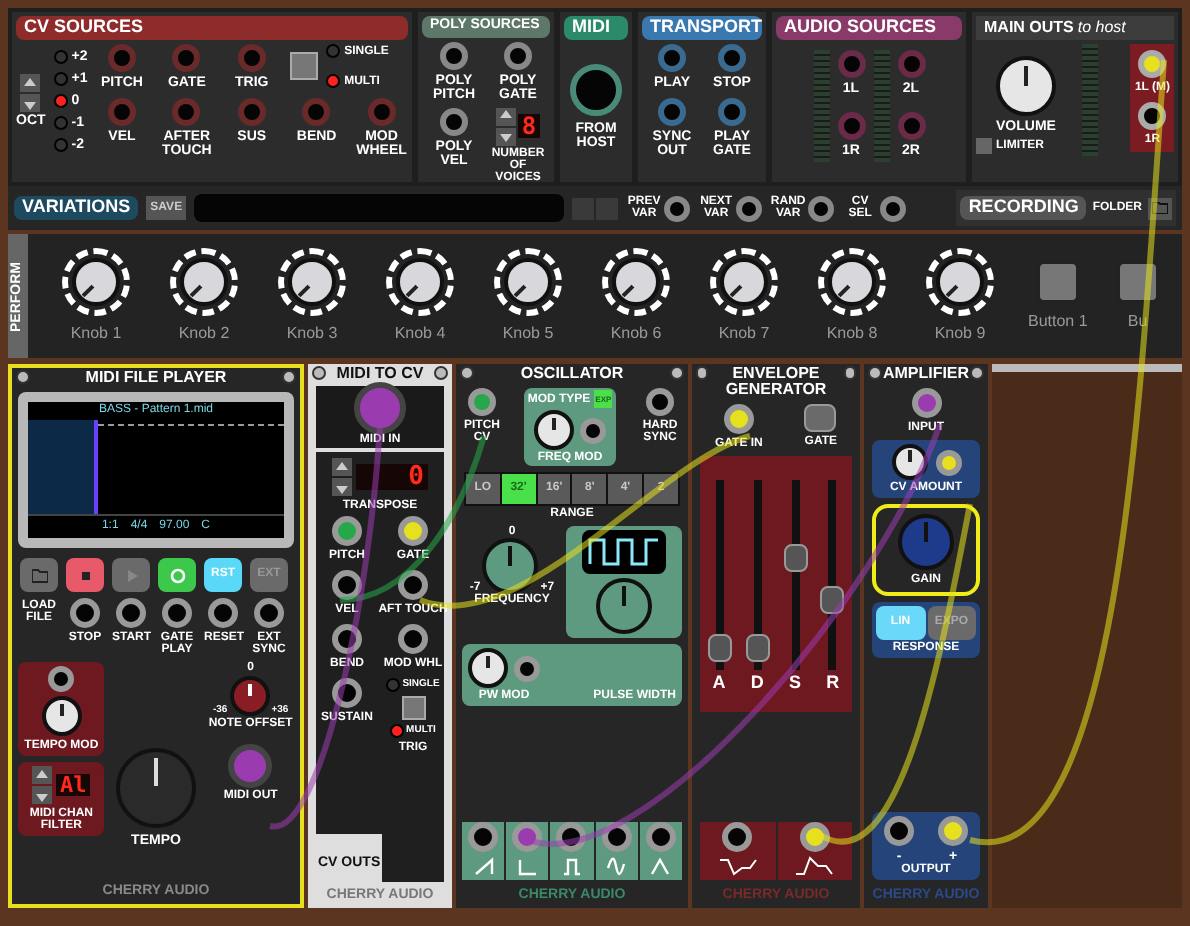  Describe the element at coordinates (660, 865) in the screenshot. I see `triangle-wave-icon` at that location.